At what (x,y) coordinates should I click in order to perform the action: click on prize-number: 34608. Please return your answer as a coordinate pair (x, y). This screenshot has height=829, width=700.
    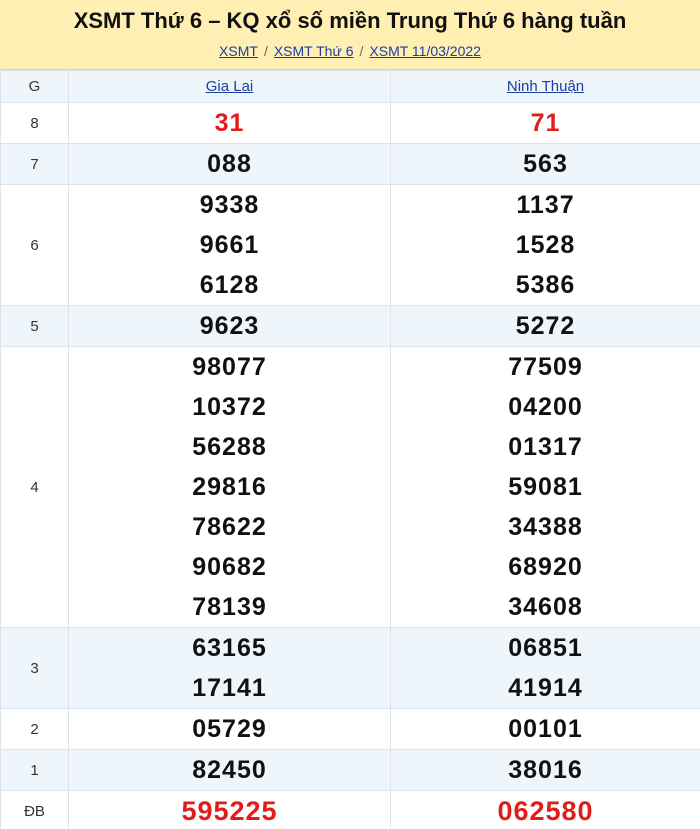
    Looking at the image, I should click on (545, 607).